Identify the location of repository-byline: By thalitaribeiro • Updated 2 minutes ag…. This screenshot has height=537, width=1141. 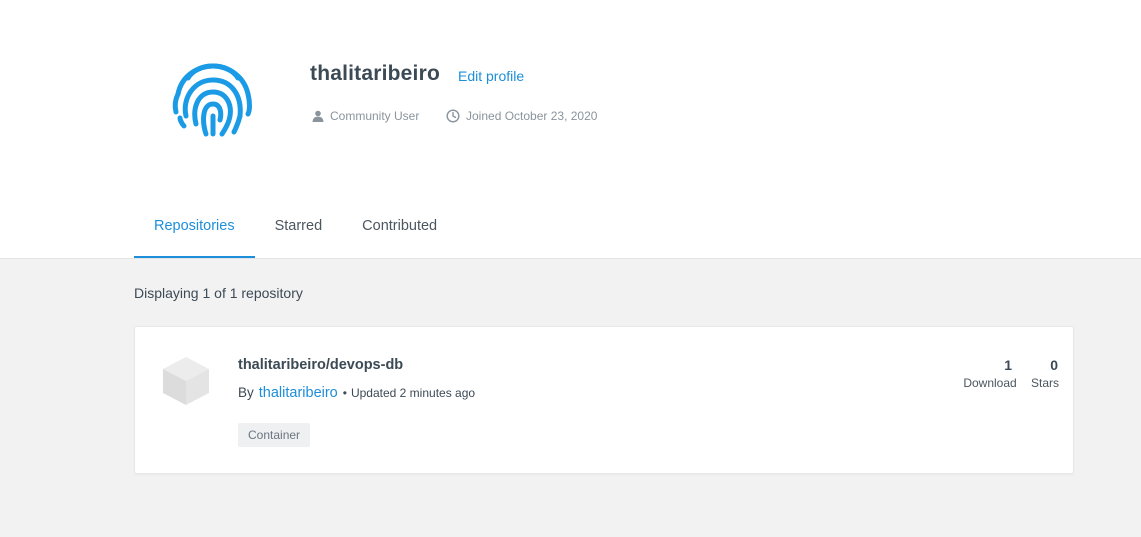
(356, 393).